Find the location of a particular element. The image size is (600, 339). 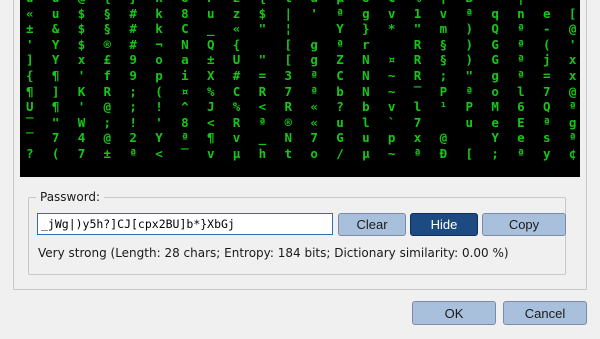

copy-button: Copy is located at coordinates (524, 224).